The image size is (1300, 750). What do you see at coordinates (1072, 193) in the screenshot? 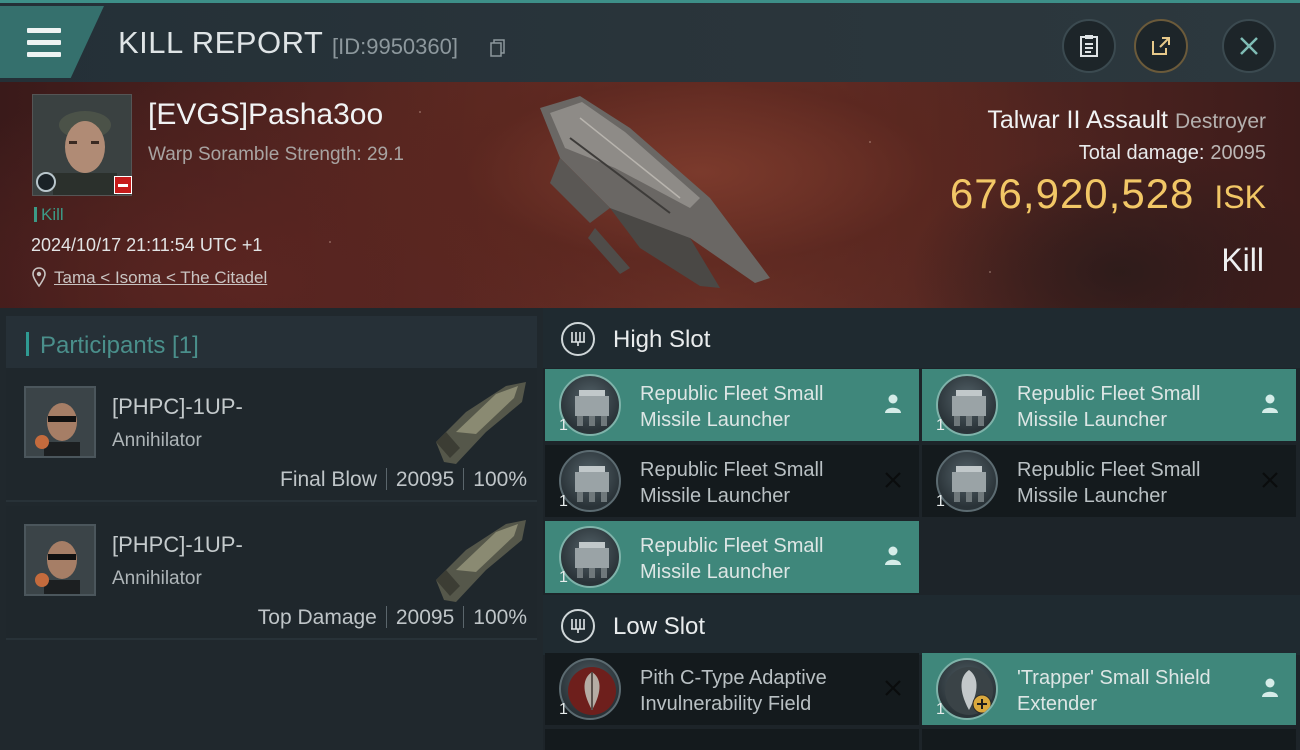
I see `isk-amount: 676,920,528` at bounding box center [1072, 193].